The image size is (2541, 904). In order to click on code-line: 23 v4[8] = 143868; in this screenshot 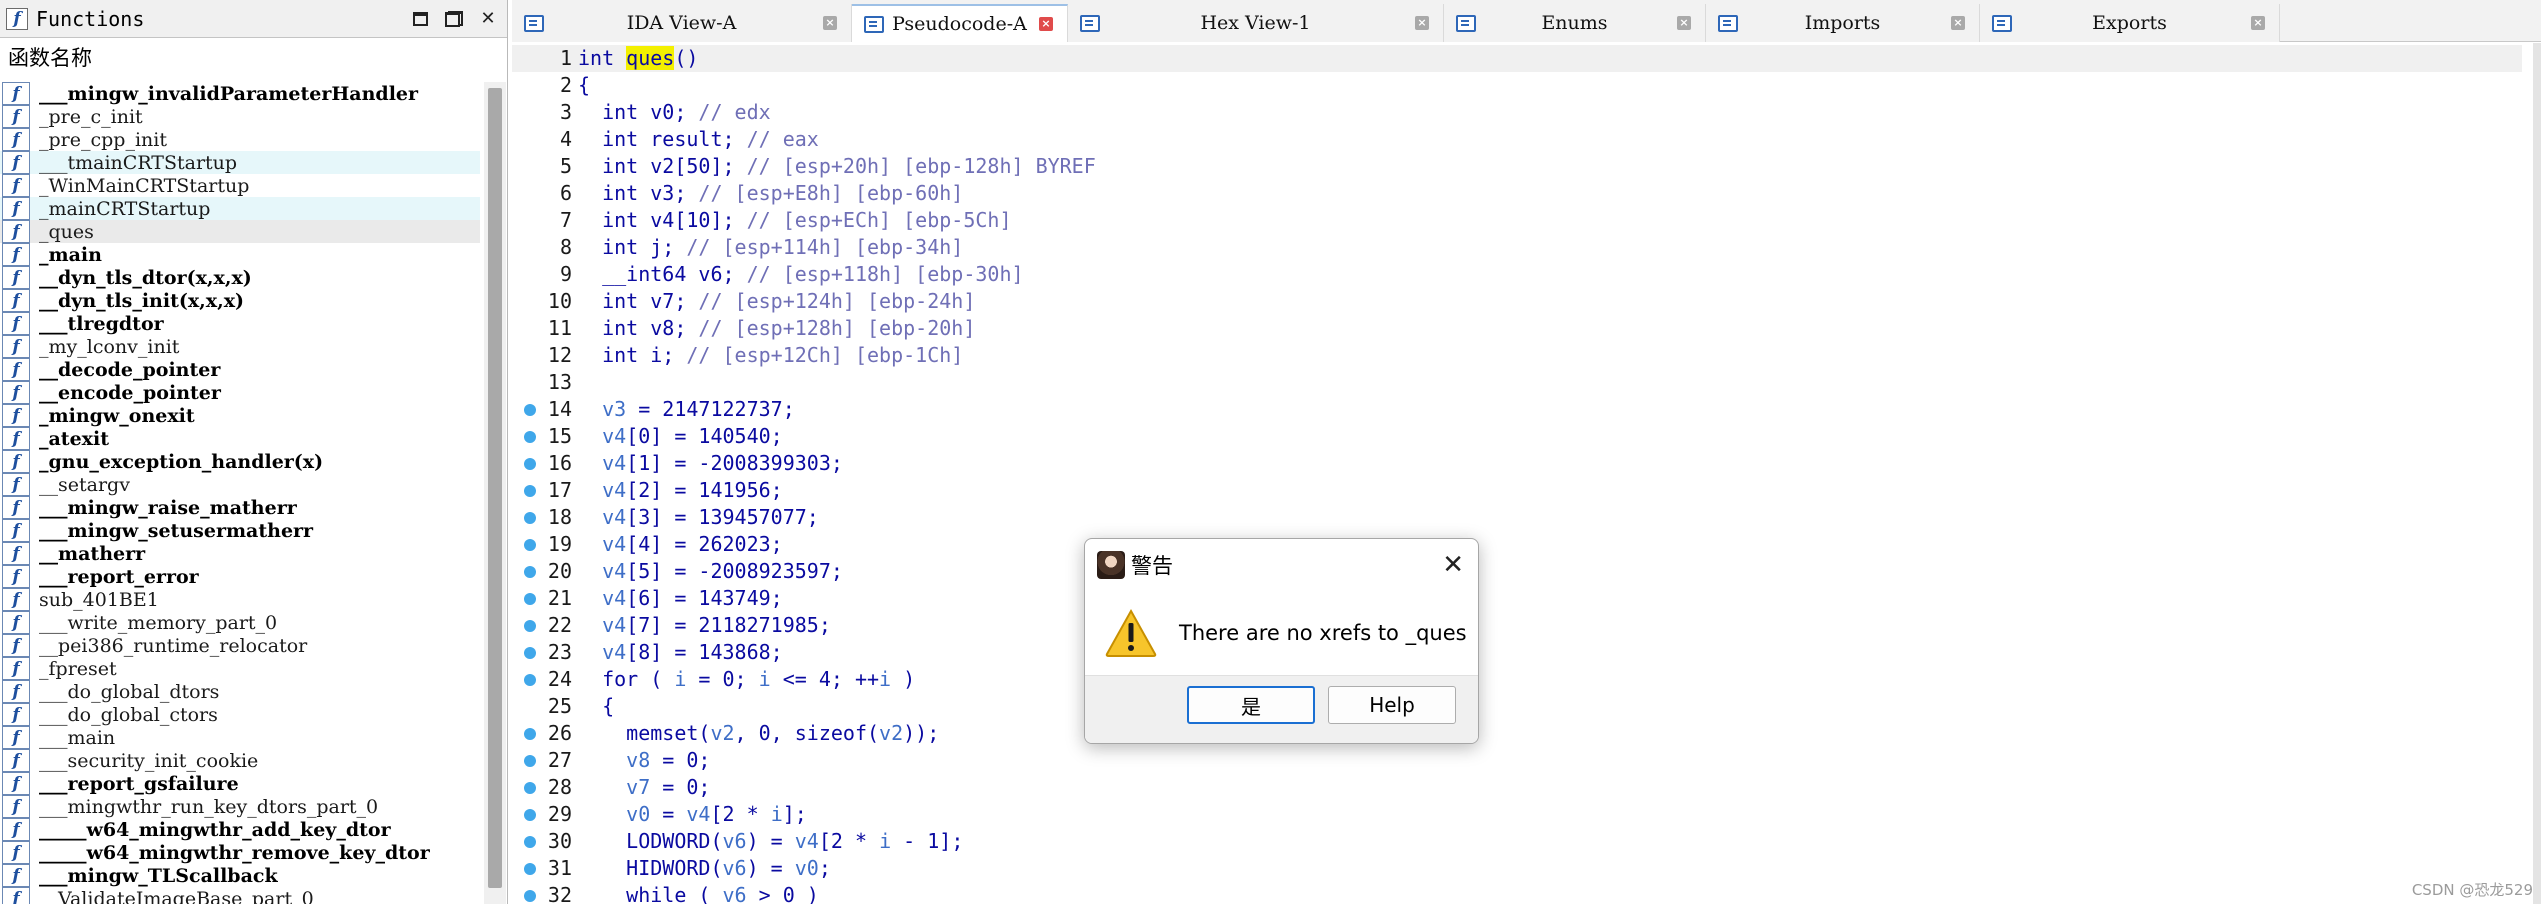, I will do `click(1517, 652)`.